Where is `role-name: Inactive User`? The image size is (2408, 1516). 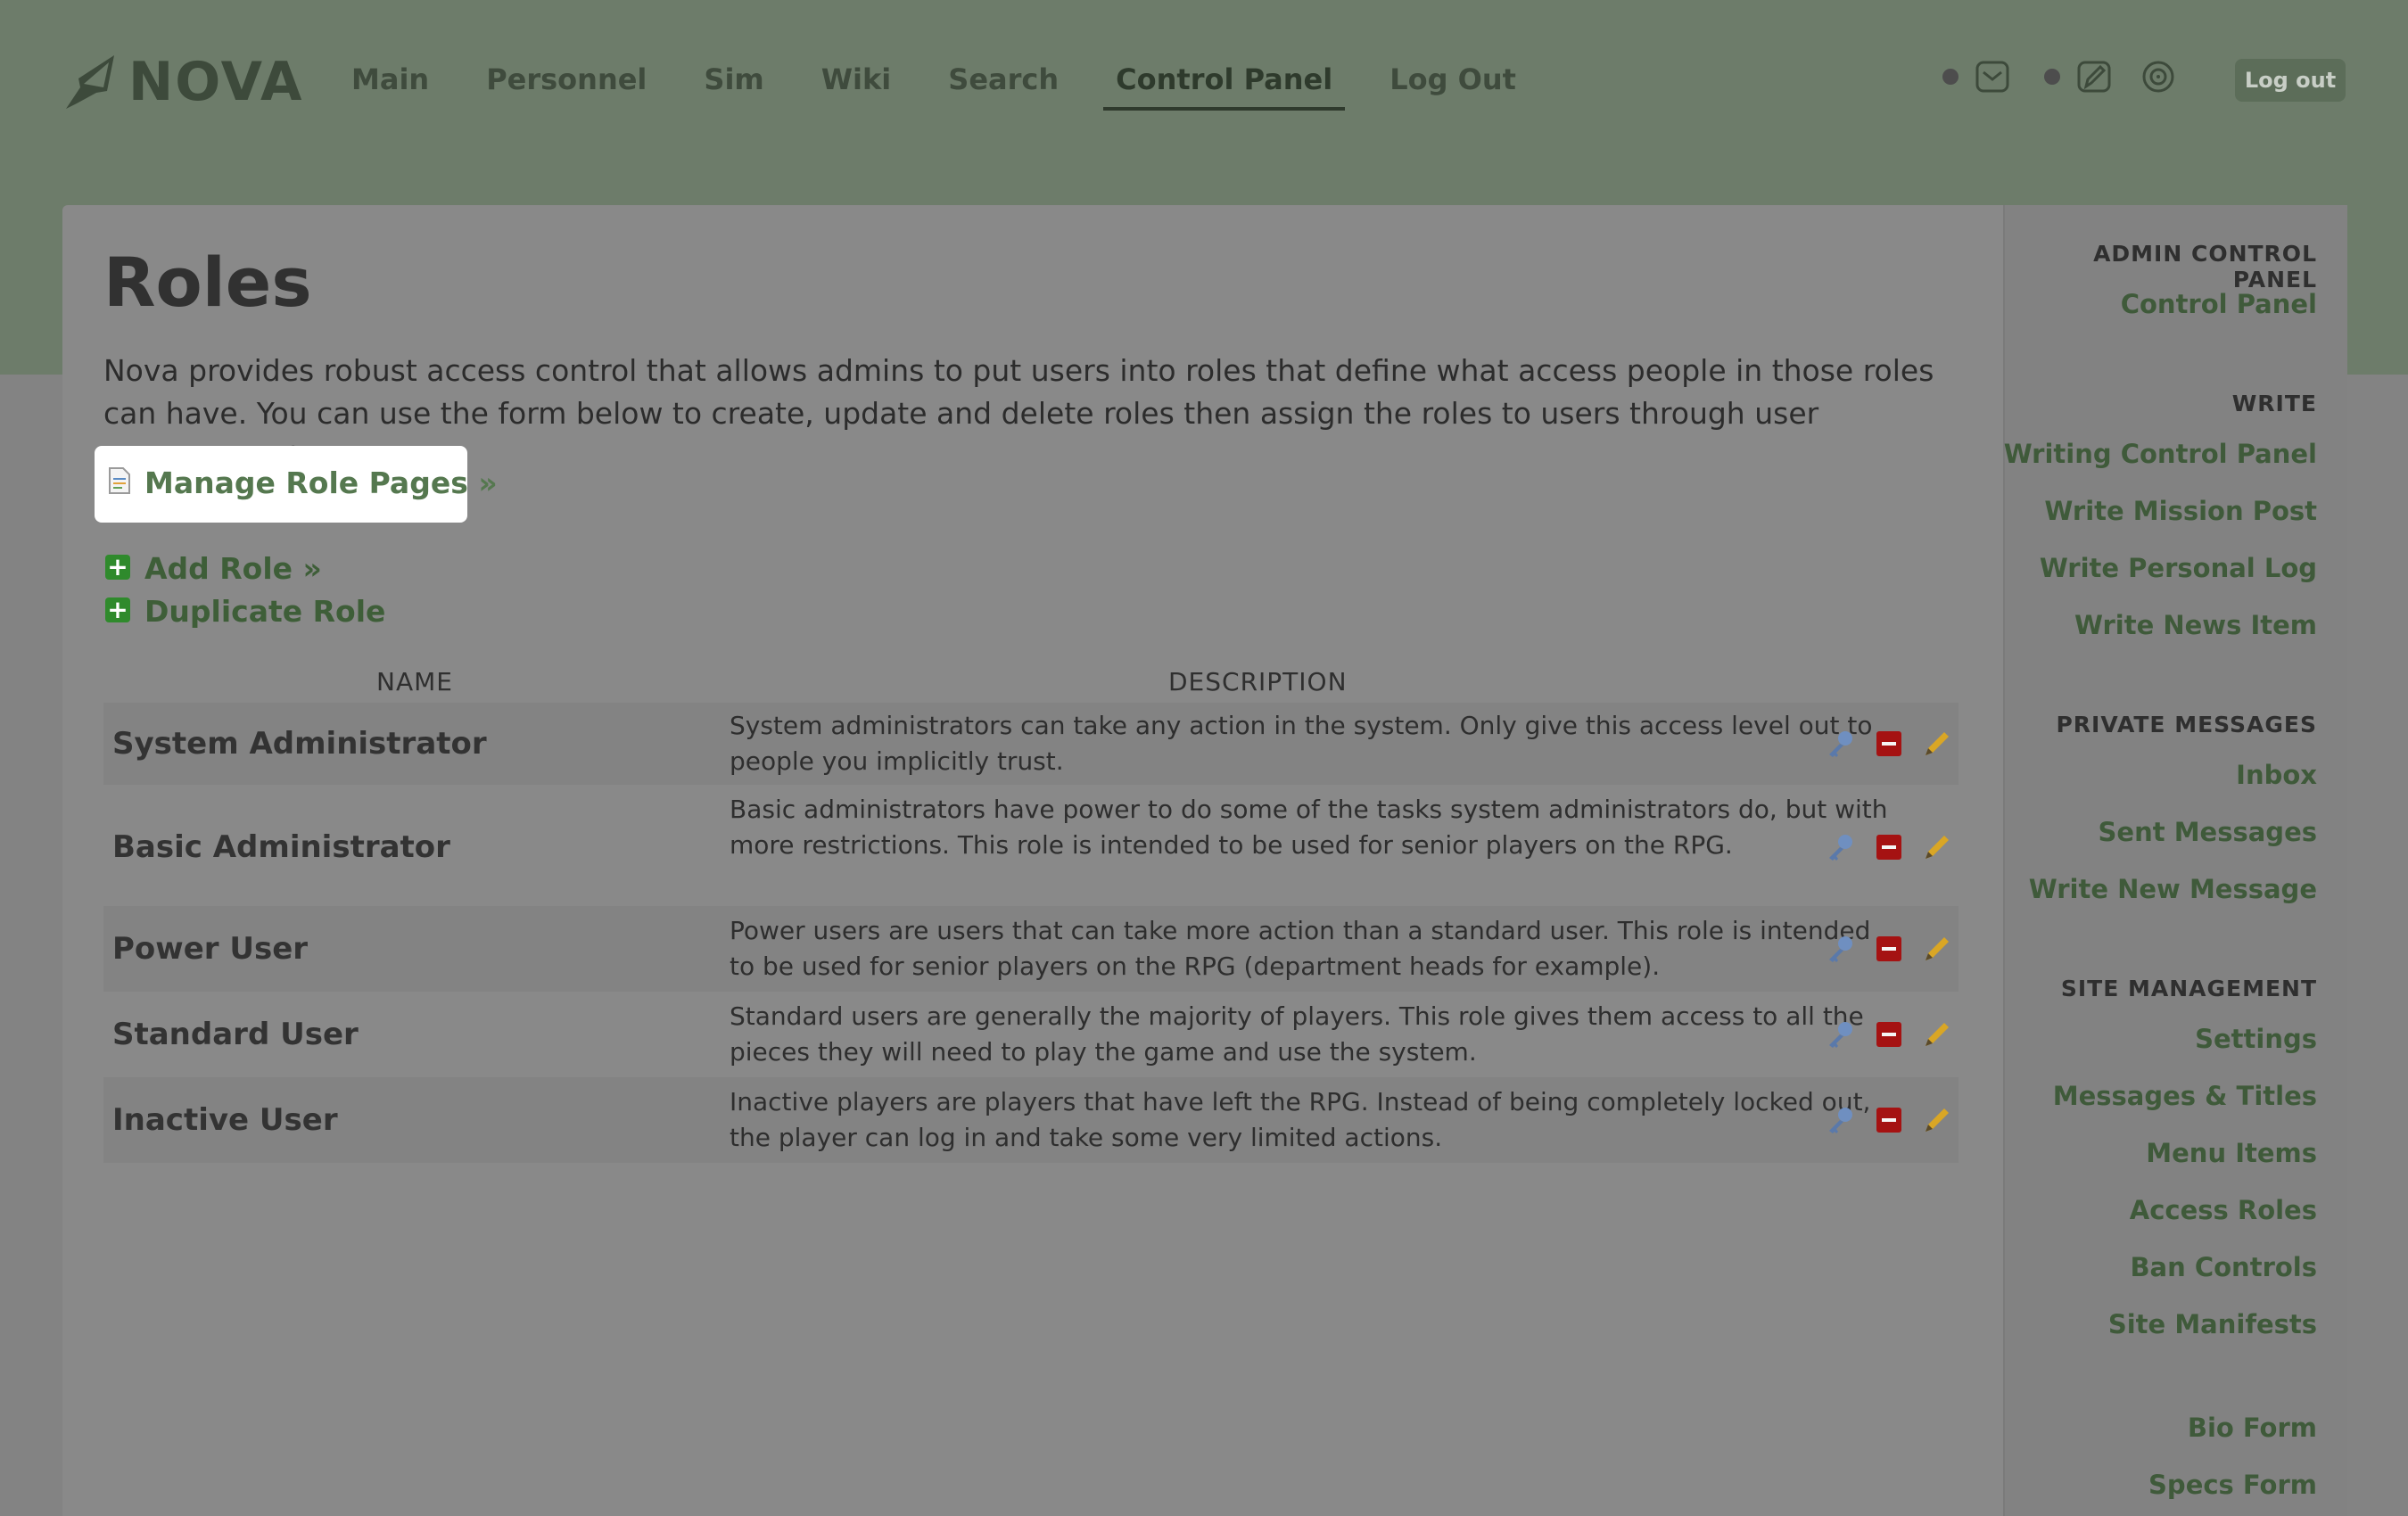 role-name: Inactive User is located at coordinates (225, 1120).